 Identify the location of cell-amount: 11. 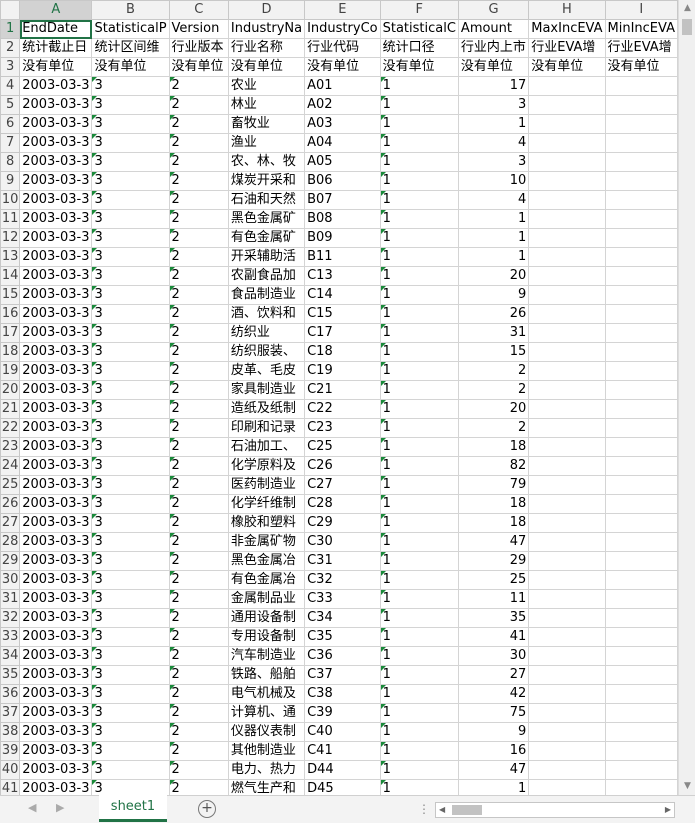
(493, 599).